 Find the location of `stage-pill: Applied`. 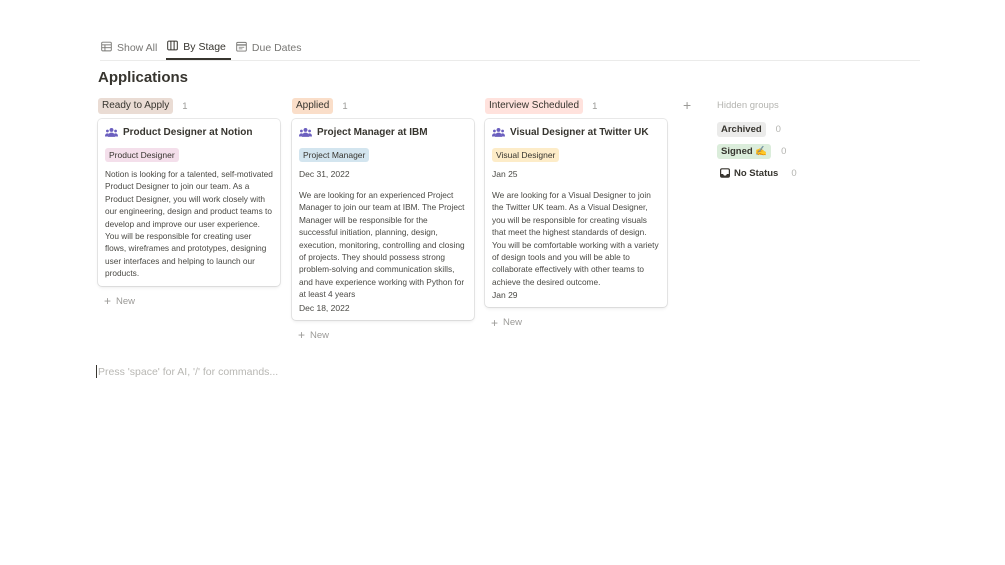

stage-pill: Applied is located at coordinates (313, 106).